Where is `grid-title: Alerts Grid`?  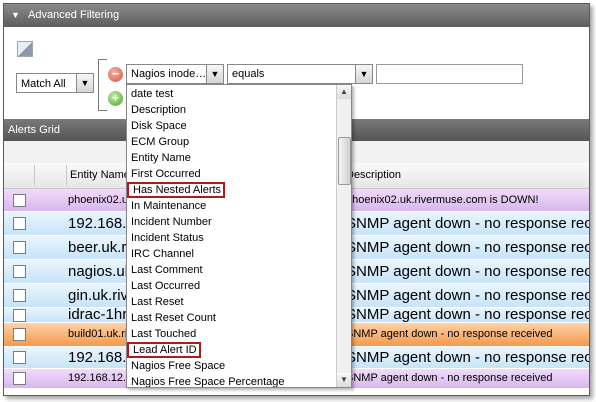 grid-title: Alerts Grid is located at coordinates (34, 130).